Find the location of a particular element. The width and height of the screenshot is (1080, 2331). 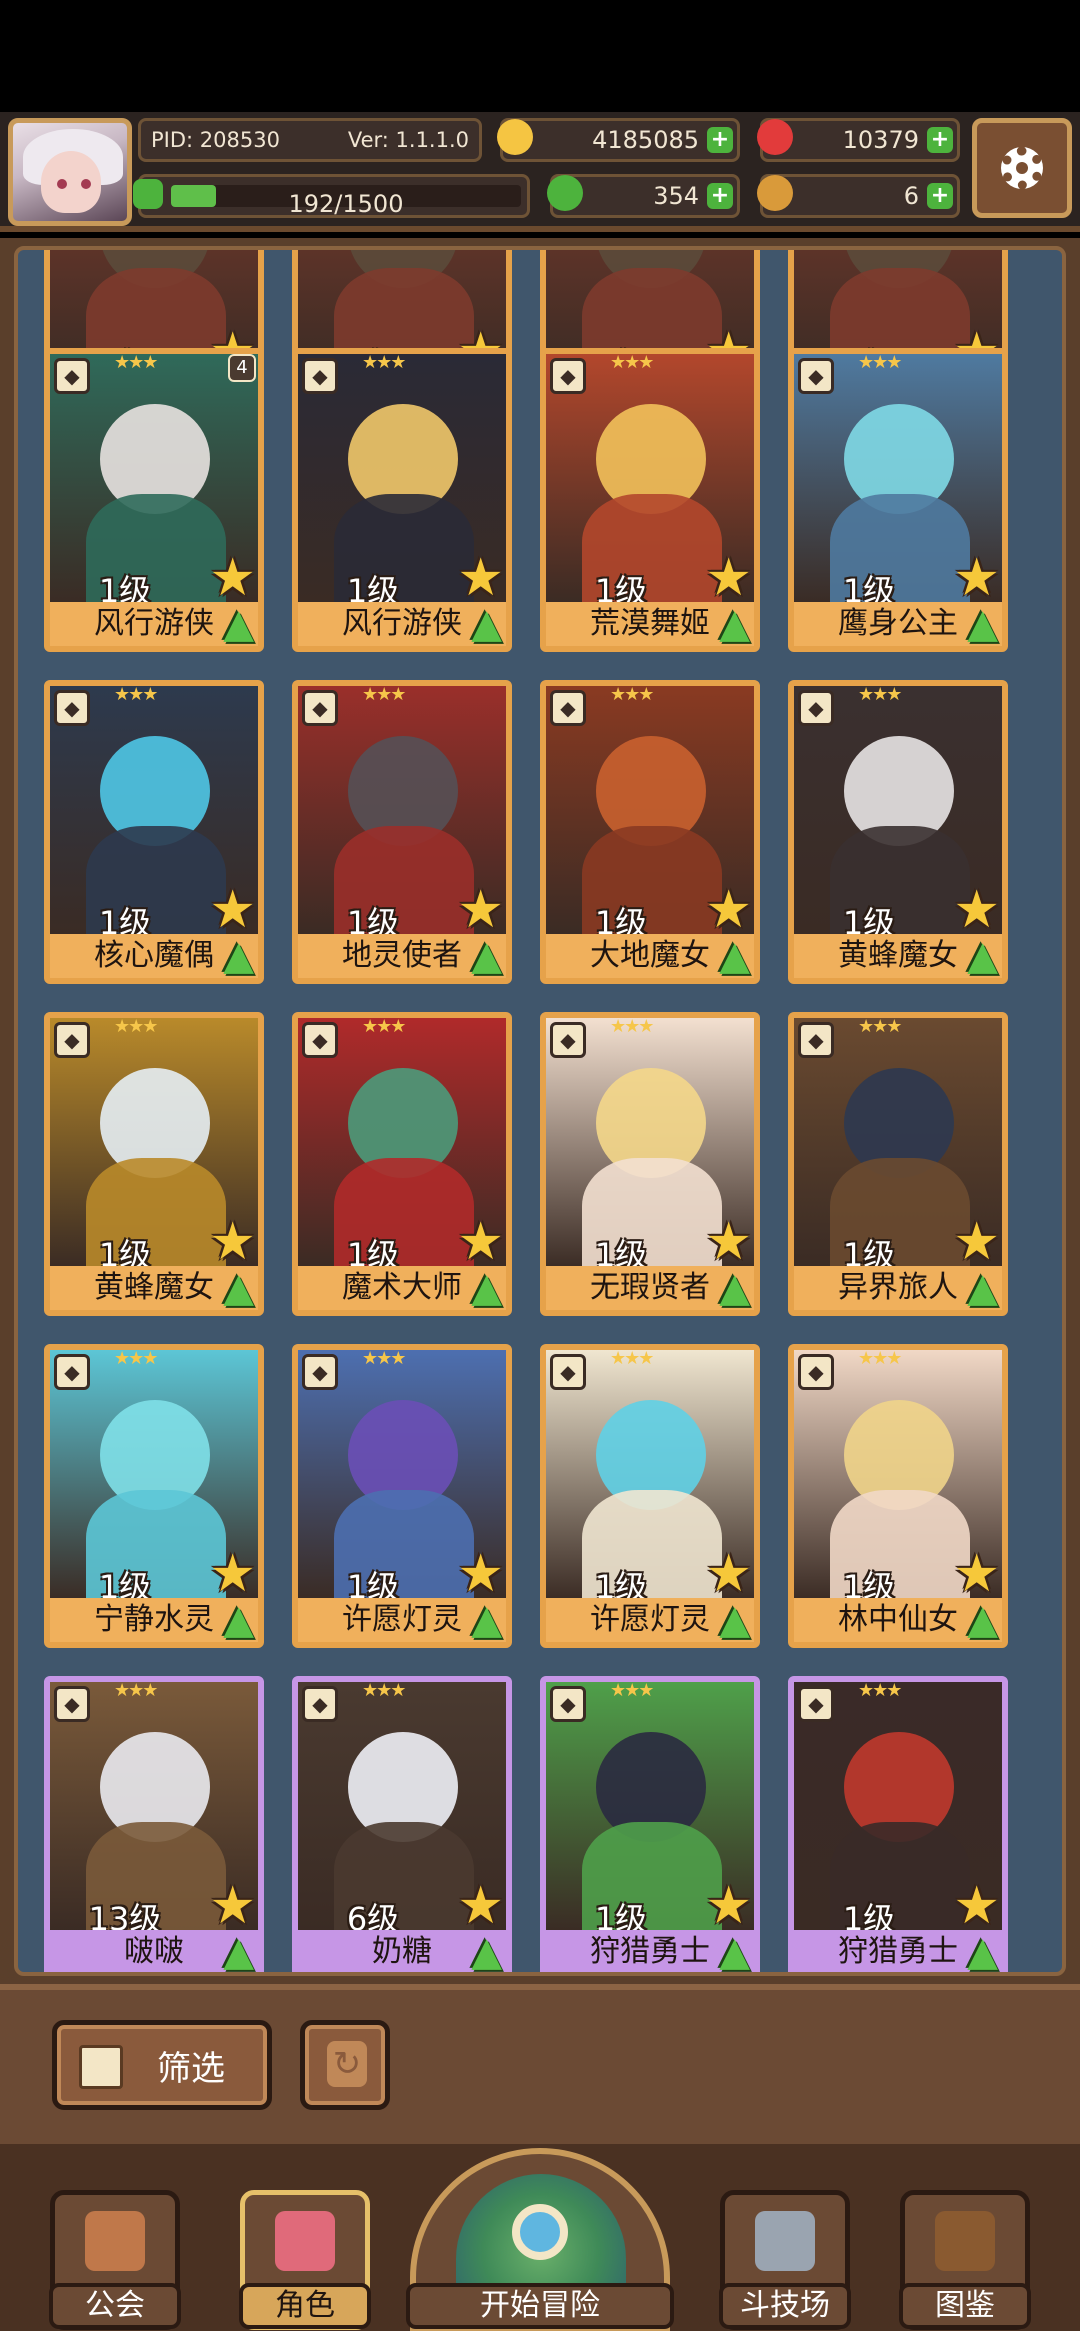

xp-bar: 192/1500 is located at coordinates (346, 201).